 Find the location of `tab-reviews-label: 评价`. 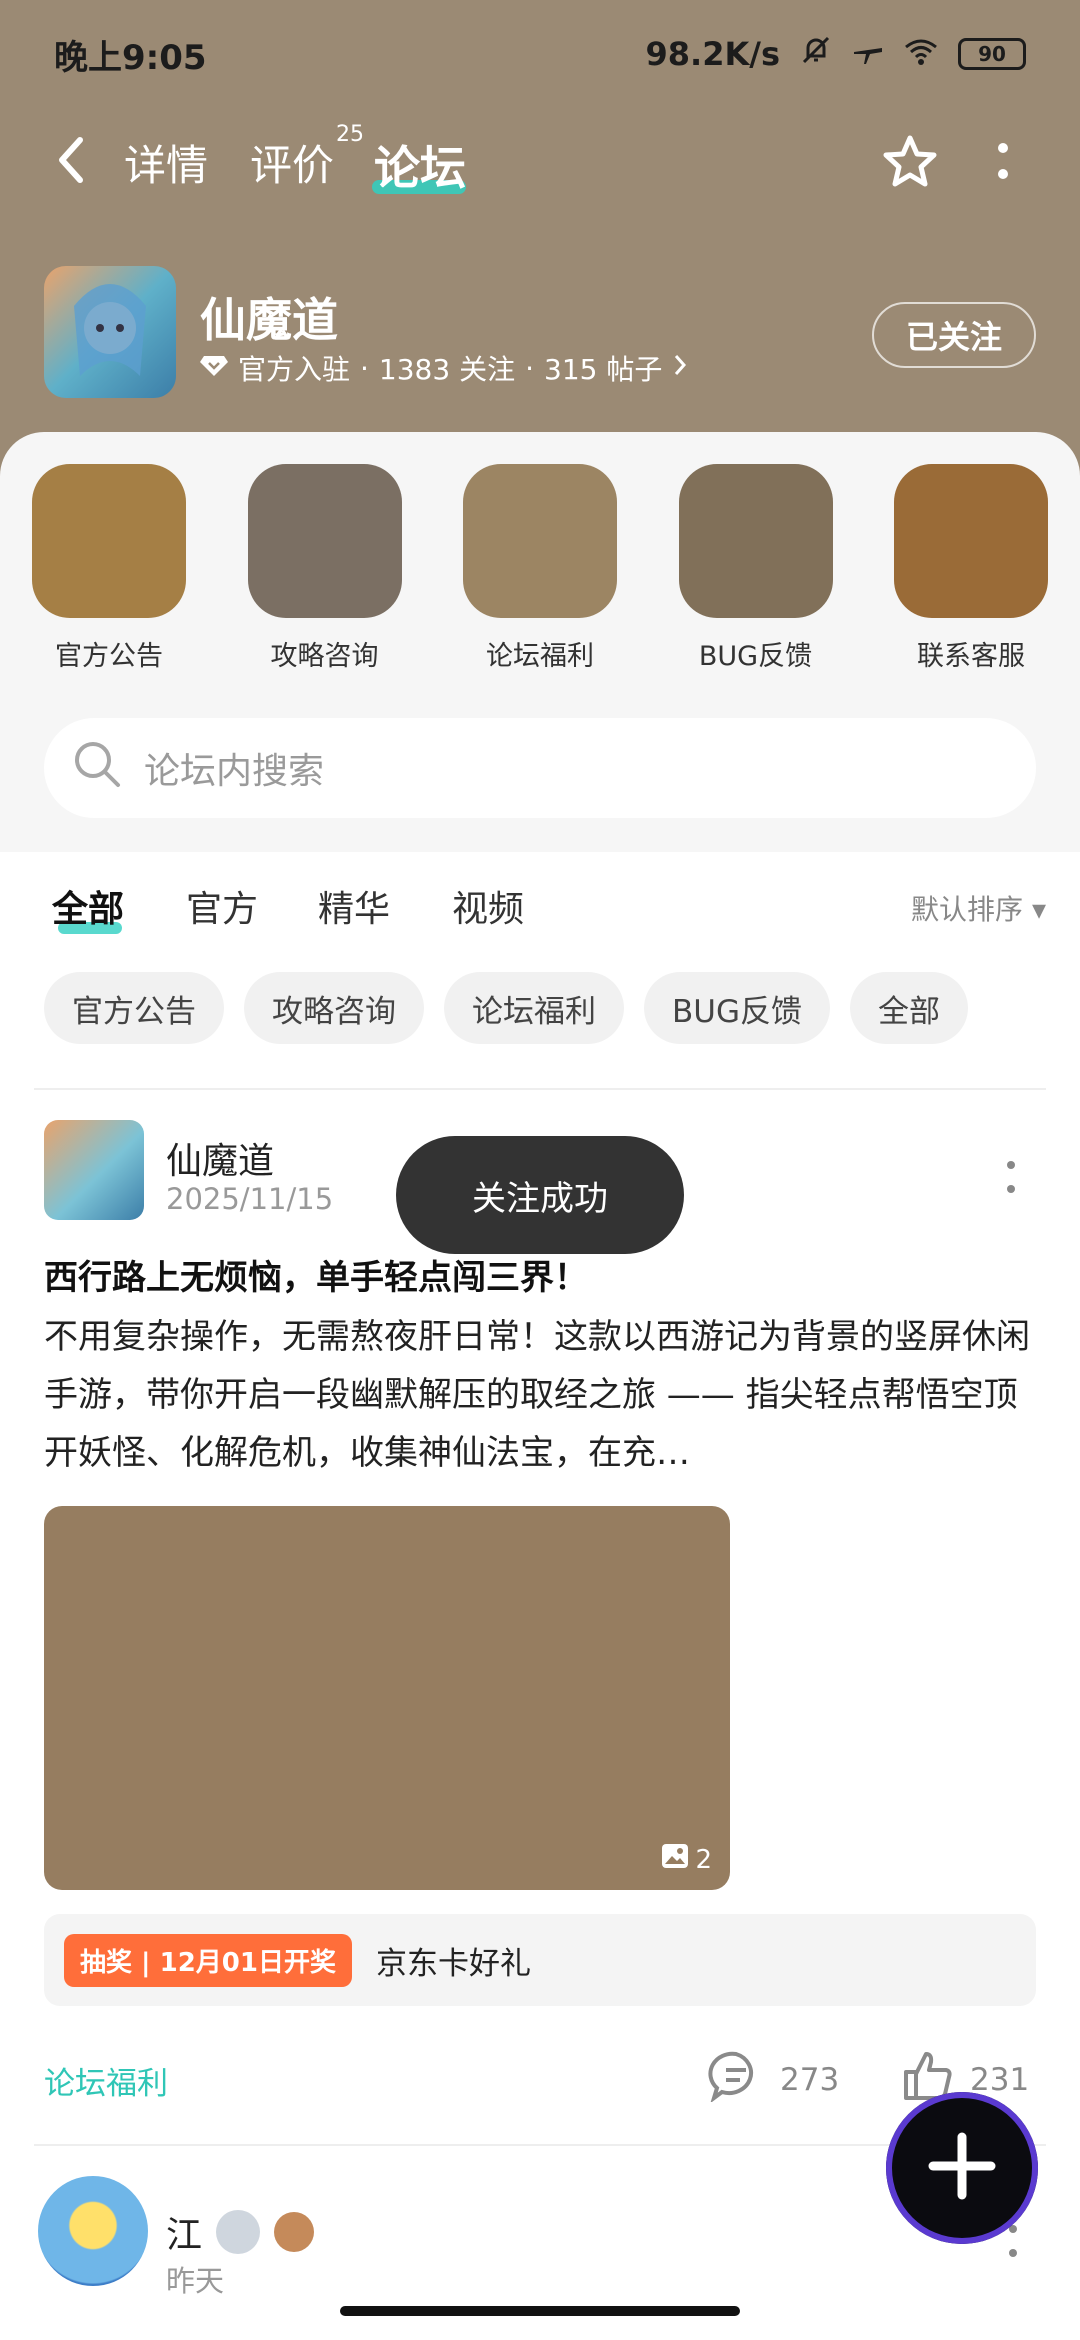

tab-reviews-label: 评价 is located at coordinates (292, 165).